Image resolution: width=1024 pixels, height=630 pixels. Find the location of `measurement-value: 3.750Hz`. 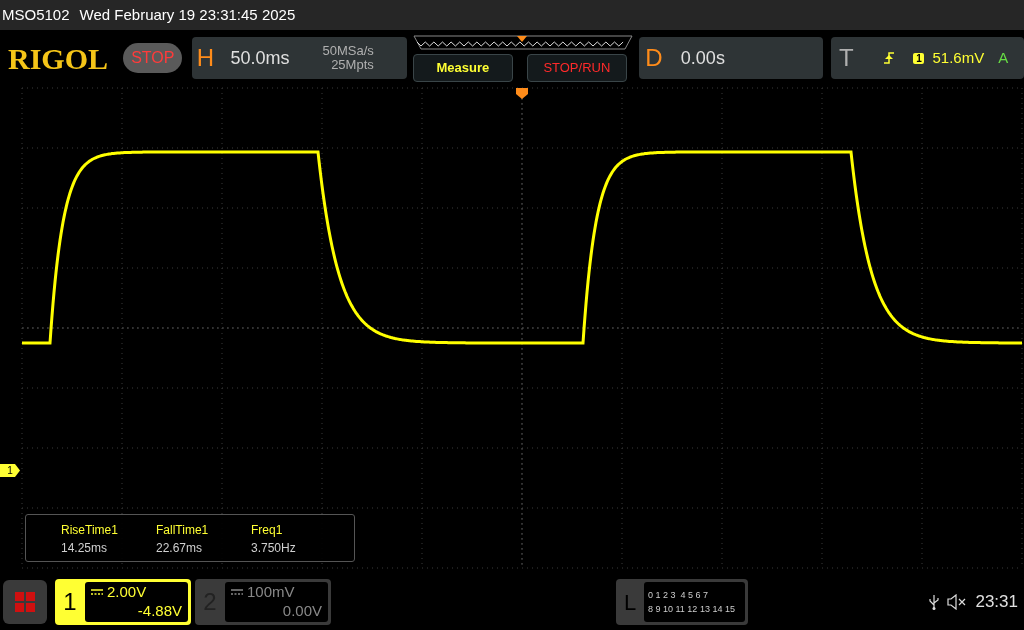

measurement-value: 3.750Hz is located at coordinates (274, 548).